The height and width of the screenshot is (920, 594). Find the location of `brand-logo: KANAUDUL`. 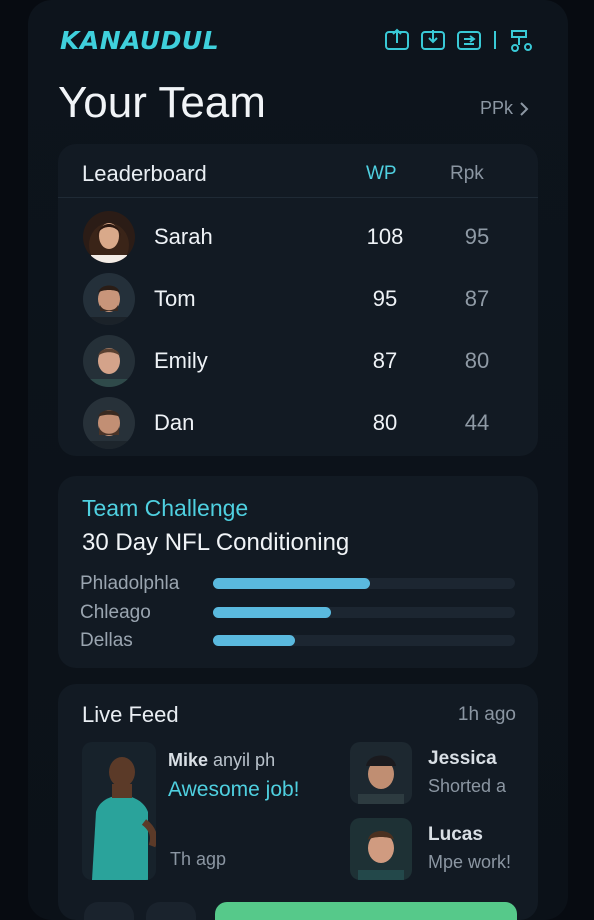

brand-logo: KANAUDUL is located at coordinates (140, 40).